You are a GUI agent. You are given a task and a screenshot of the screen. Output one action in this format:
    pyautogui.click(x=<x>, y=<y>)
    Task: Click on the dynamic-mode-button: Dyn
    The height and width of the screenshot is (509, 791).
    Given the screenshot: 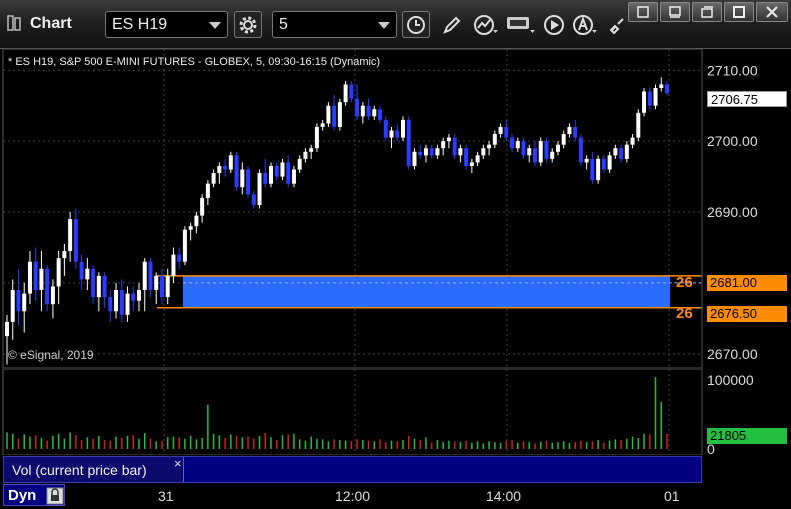 What is the action you would take?
    pyautogui.click(x=34, y=495)
    